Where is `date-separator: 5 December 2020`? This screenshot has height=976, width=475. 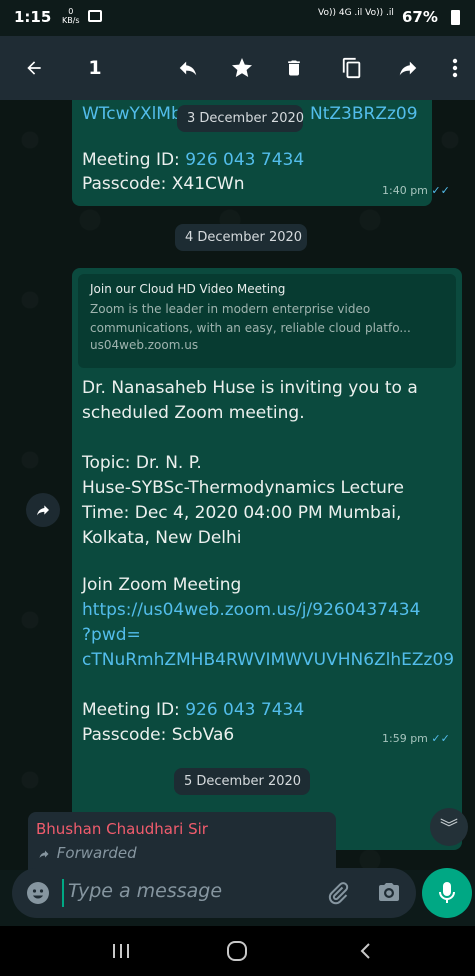 date-separator: 5 December 2020 is located at coordinates (242, 781).